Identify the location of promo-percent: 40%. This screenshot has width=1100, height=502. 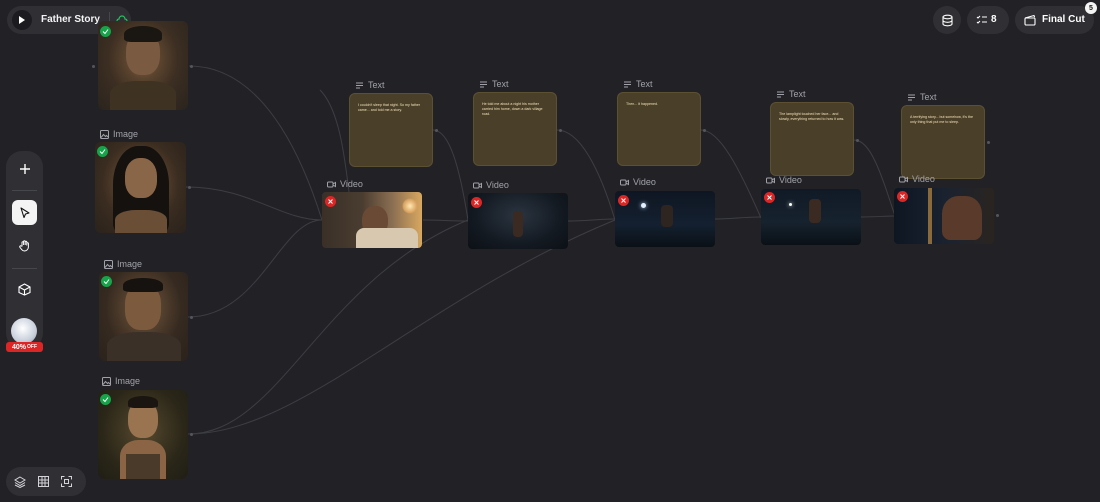
(18, 347).